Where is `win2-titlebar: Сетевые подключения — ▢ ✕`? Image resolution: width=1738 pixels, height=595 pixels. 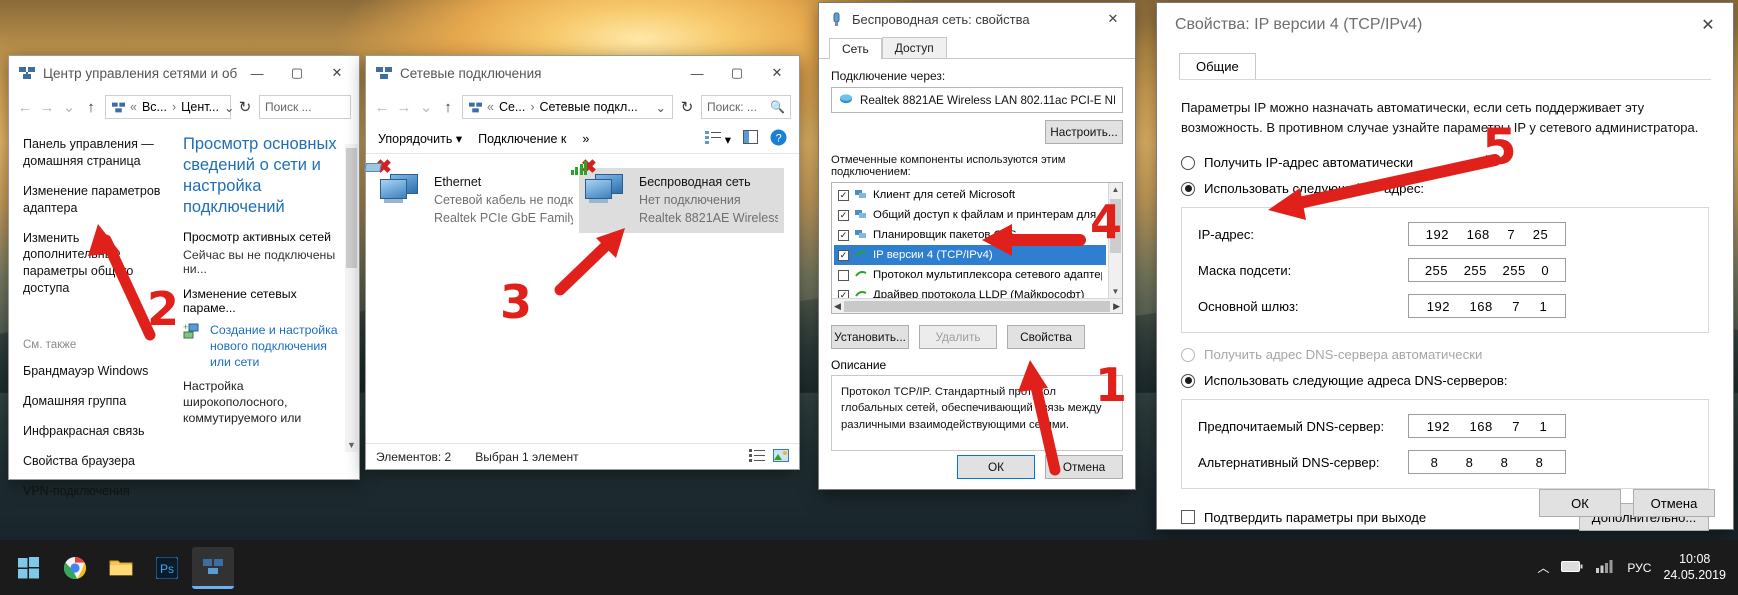 win2-titlebar: Сетевые подключения — ▢ ✕ is located at coordinates (582, 73).